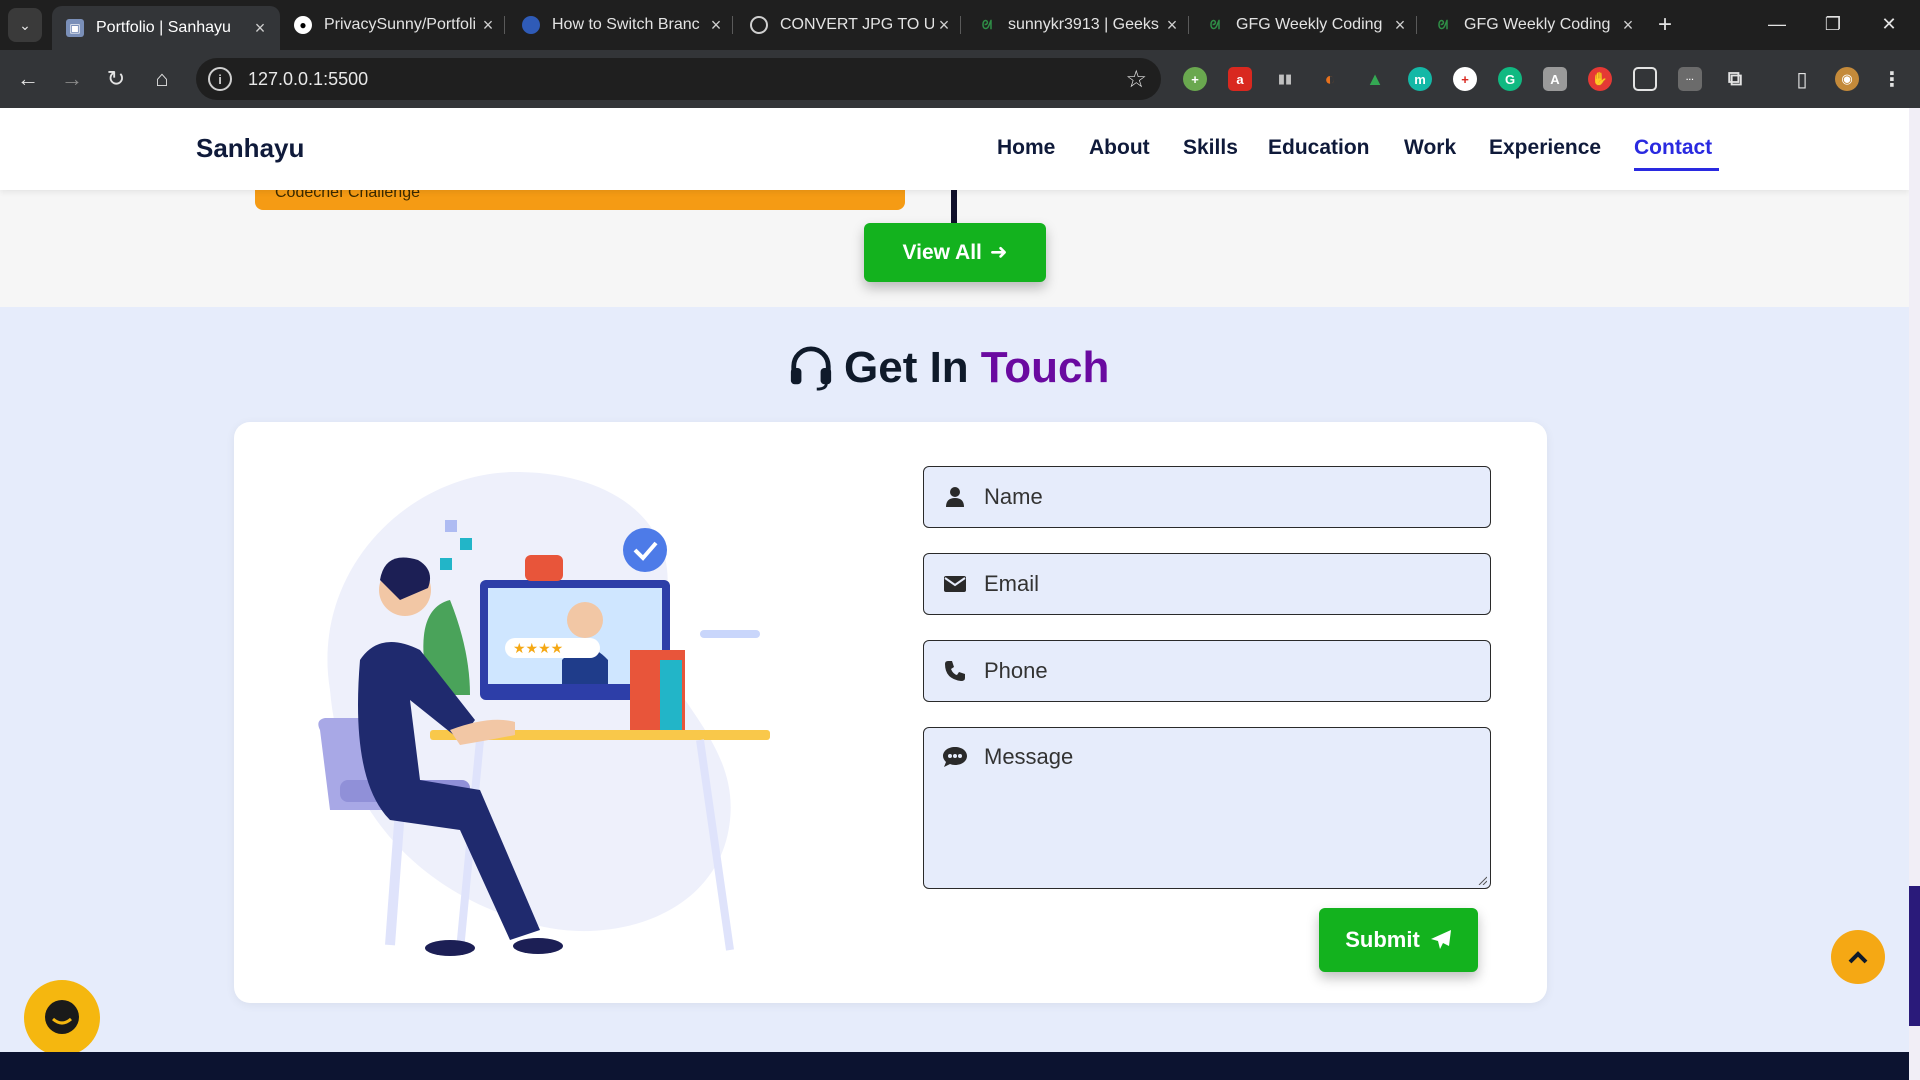 The height and width of the screenshot is (1080, 1920). What do you see at coordinates (811, 368) in the screenshot?
I see `headset-icon` at bounding box center [811, 368].